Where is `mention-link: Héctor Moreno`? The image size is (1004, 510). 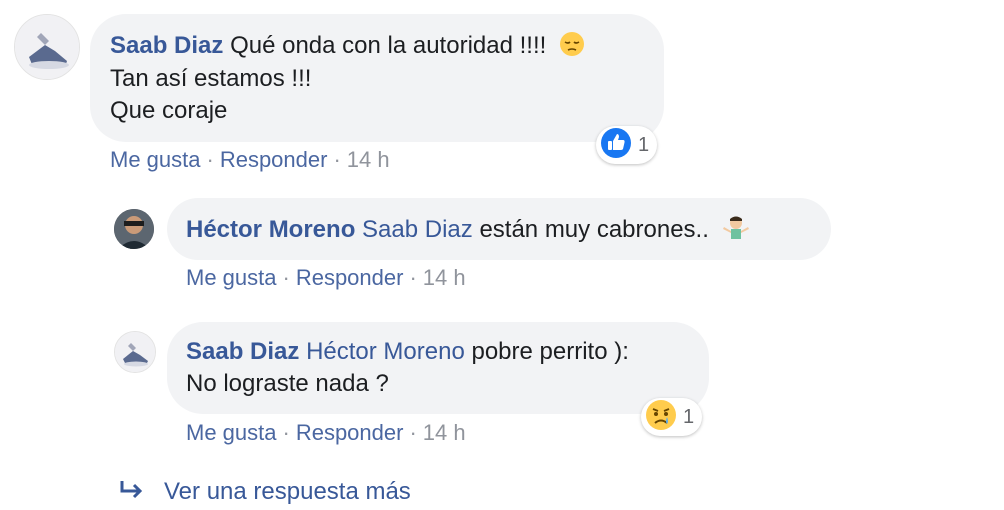
mention-link: Héctor Moreno is located at coordinates (385, 351).